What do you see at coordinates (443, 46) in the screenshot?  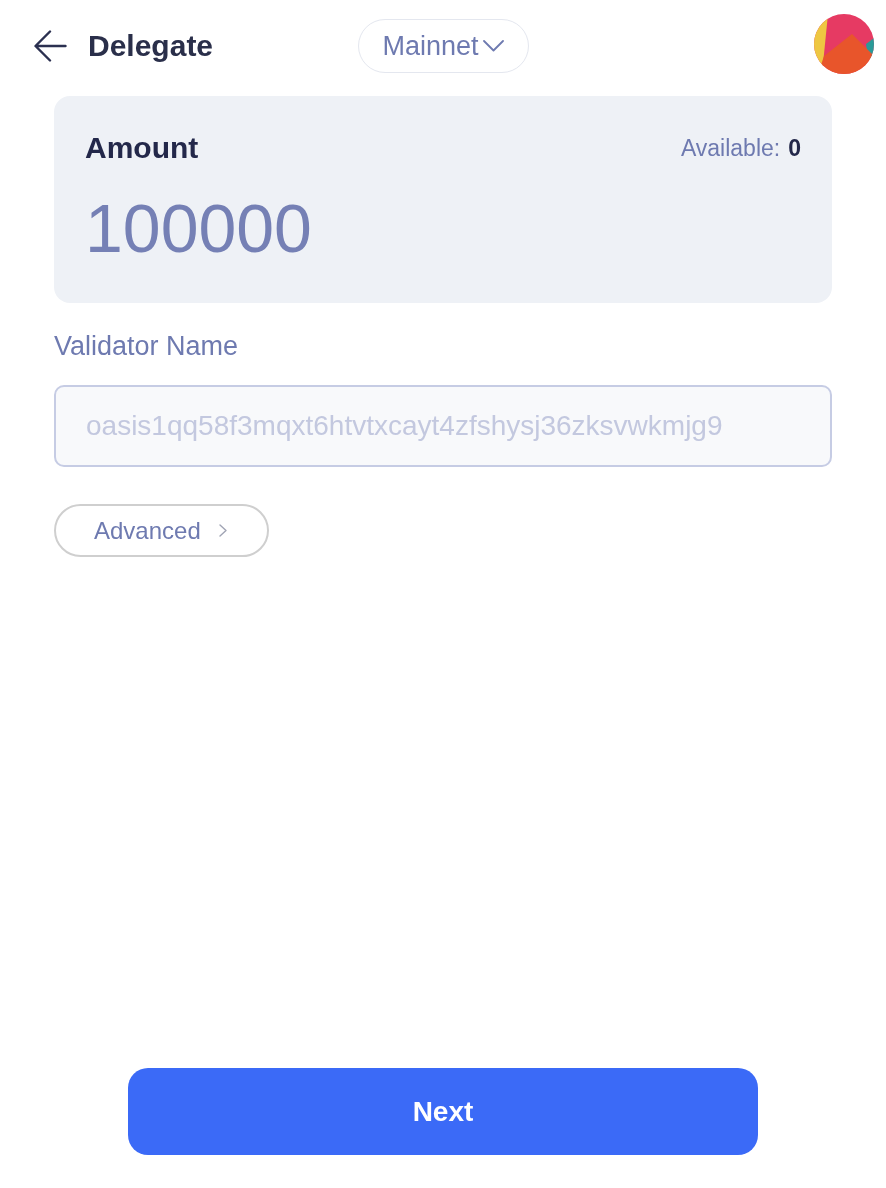 I see `network-selector: Mainnet` at bounding box center [443, 46].